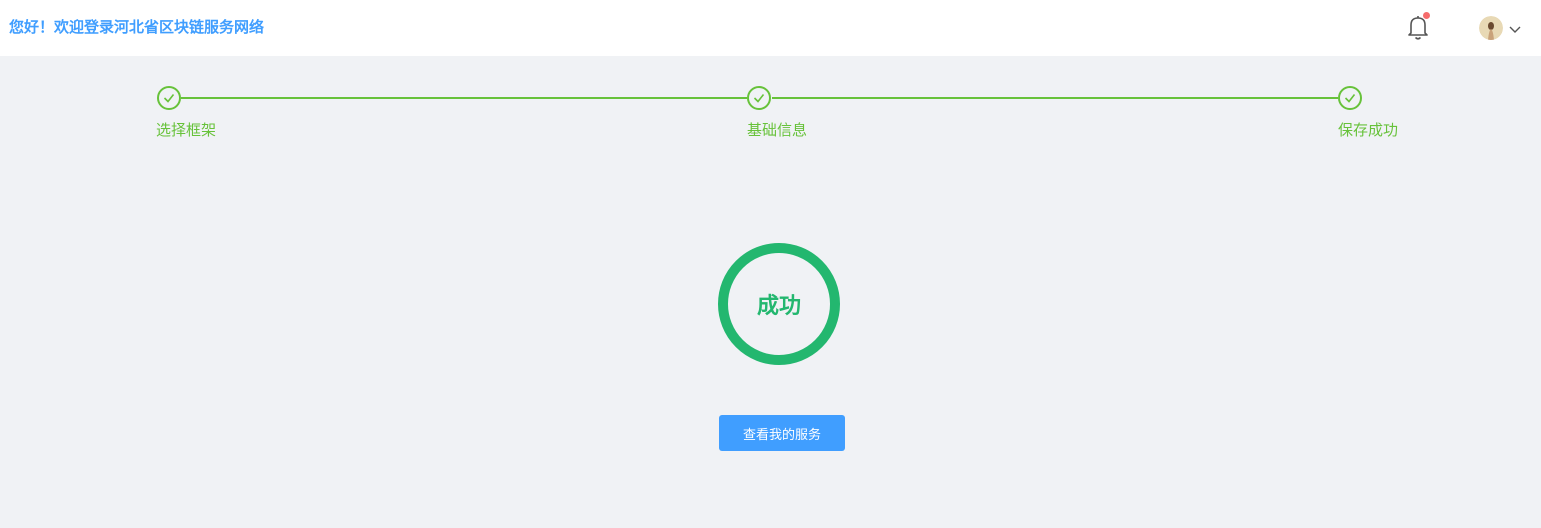 The width and height of the screenshot is (1541, 528). I want to click on step-3-title: 保存成功, so click(1368, 130).